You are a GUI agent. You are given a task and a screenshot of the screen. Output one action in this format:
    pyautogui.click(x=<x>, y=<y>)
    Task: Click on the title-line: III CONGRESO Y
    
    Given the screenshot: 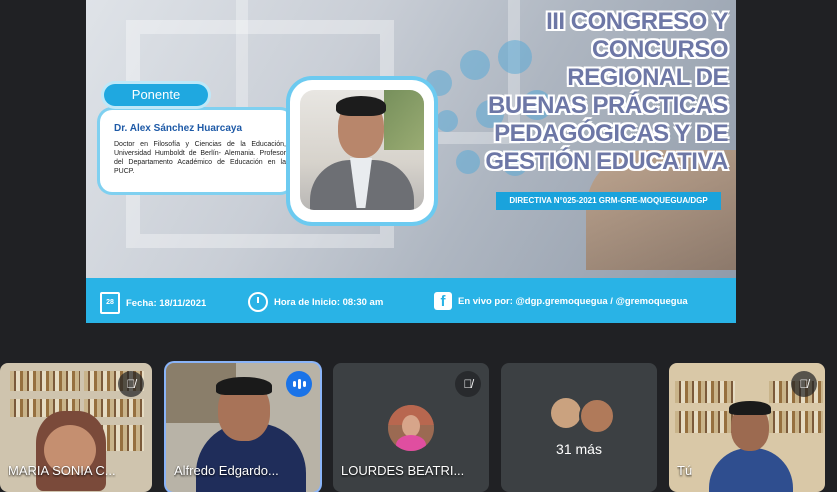 What is the action you would take?
    pyautogui.click(x=637, y=21)
    